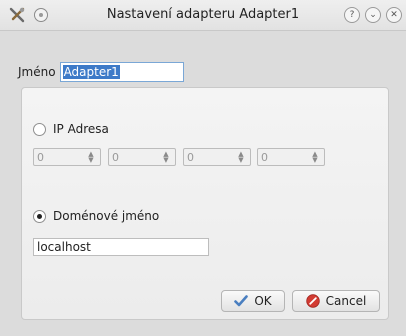 This screenshot has width=406, height=336. I want to click on help-button: ?, so click(352, 15).